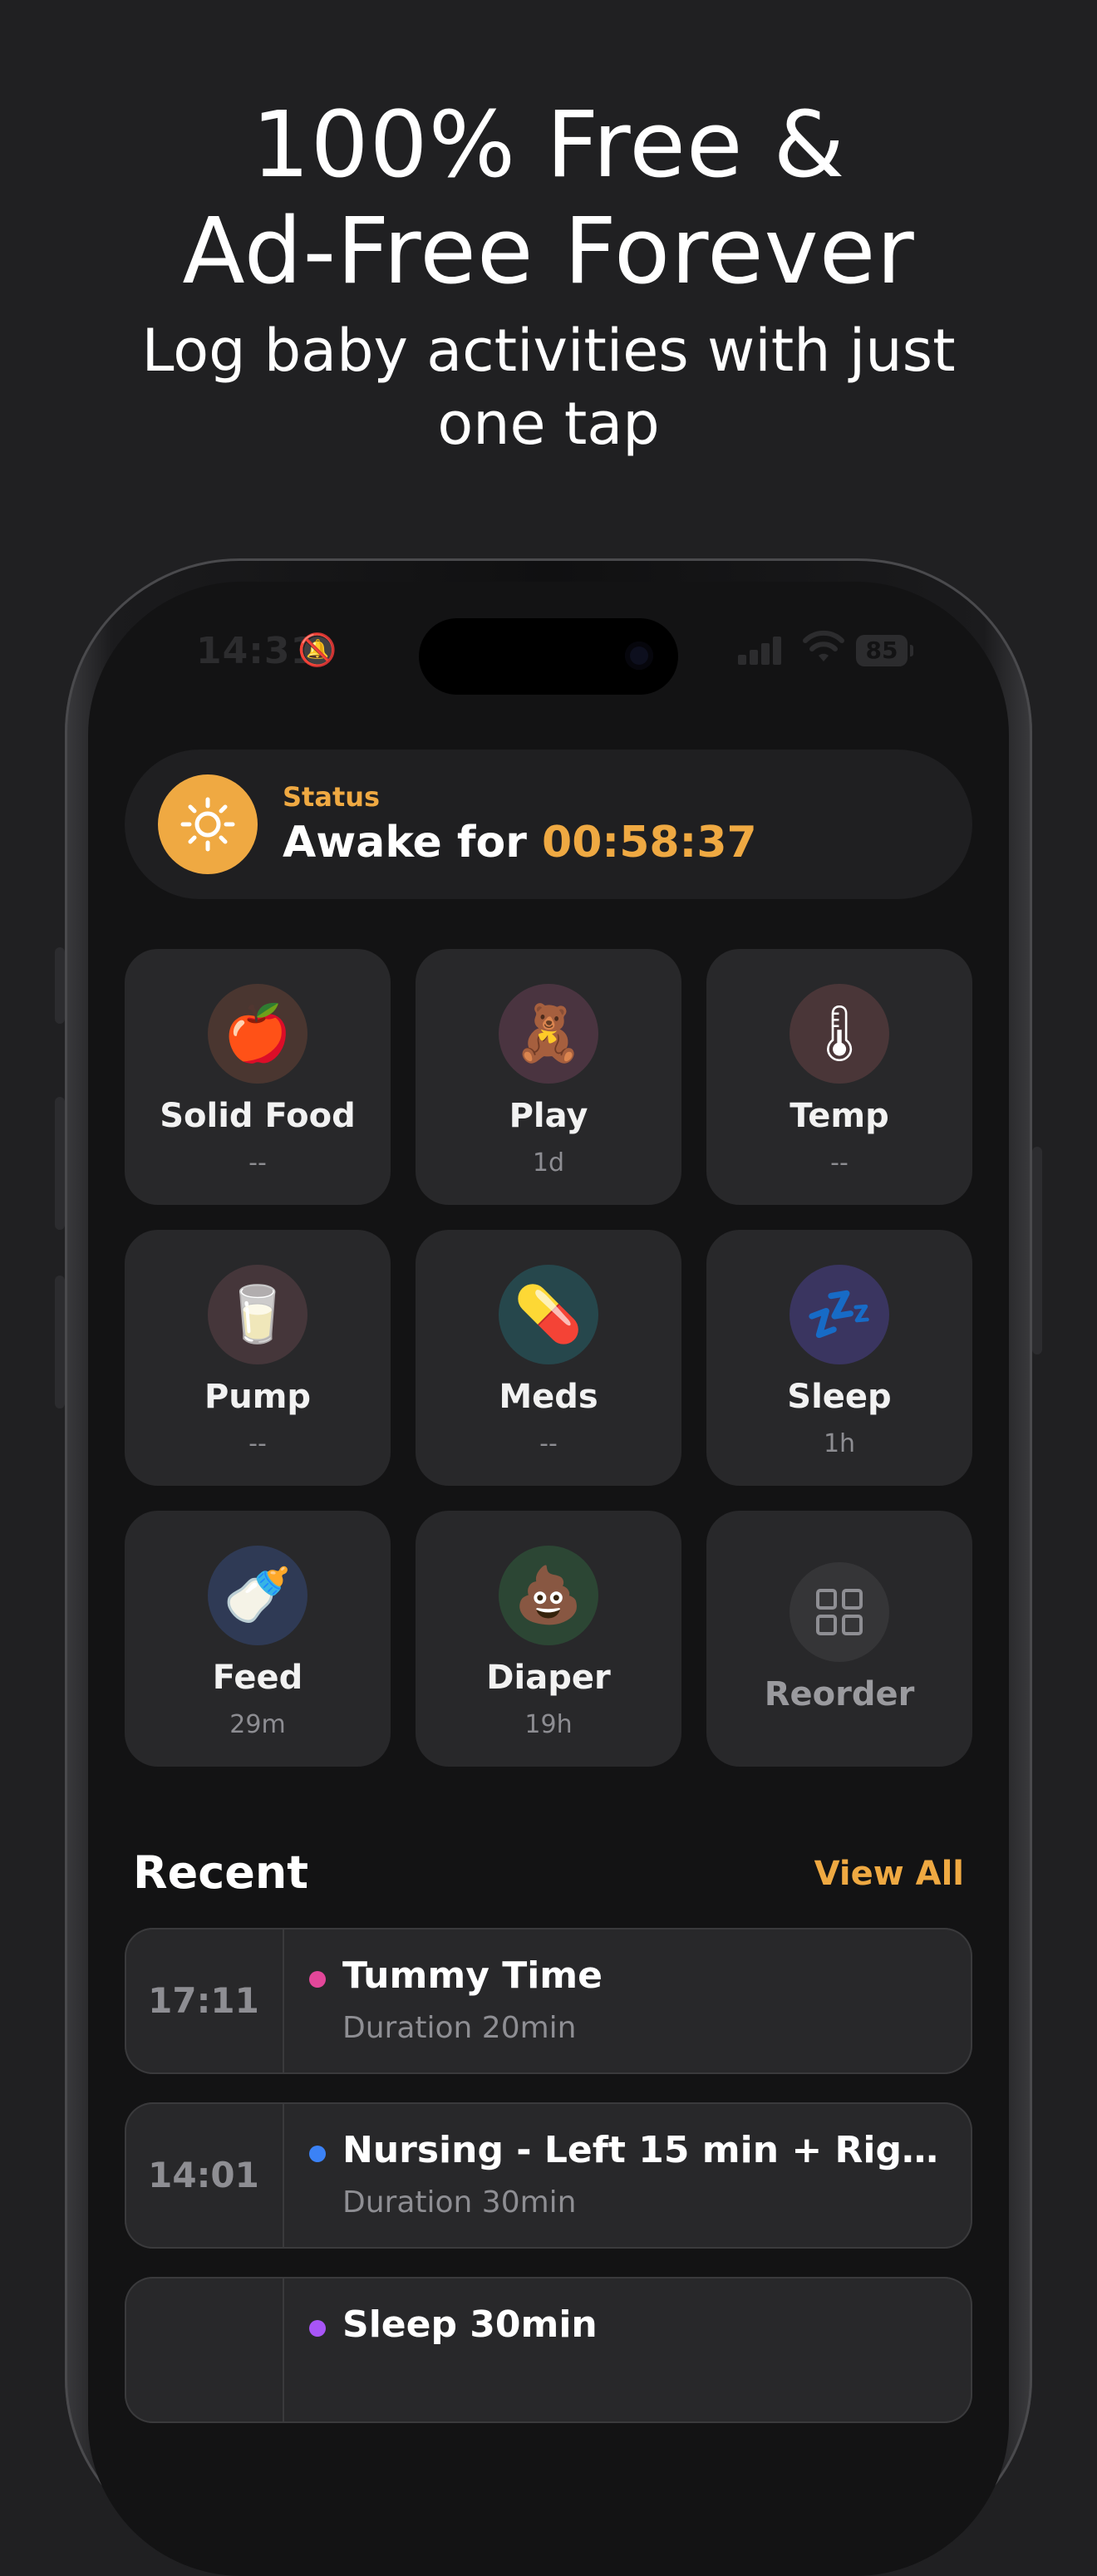  Describe the element at coordinates (472, 1976) in the screenshot. I see `entry-title: Tummy Time` at that location.